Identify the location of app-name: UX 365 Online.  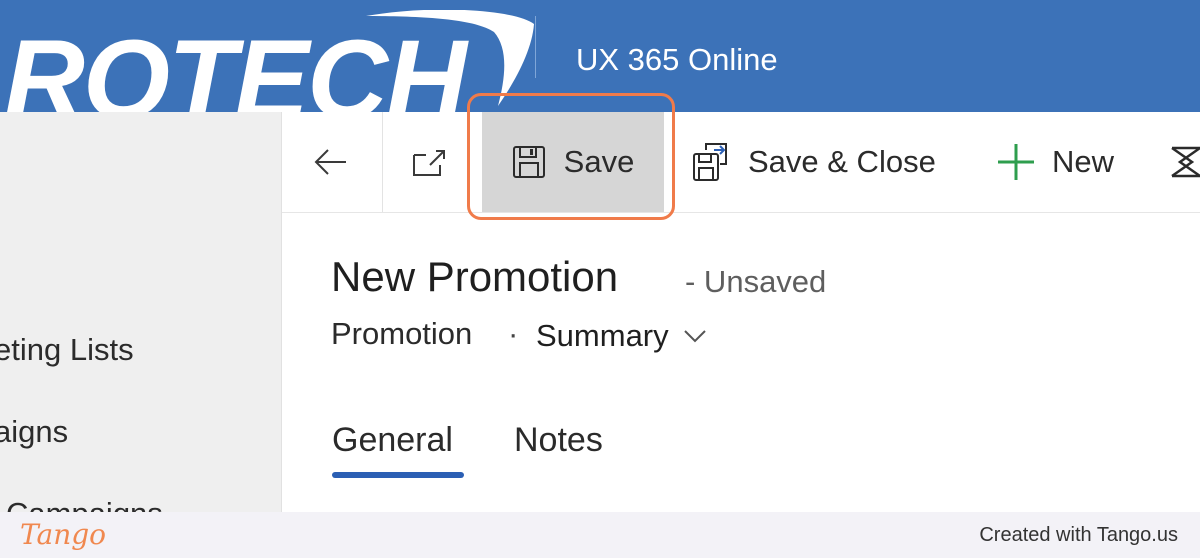
(677, 60).